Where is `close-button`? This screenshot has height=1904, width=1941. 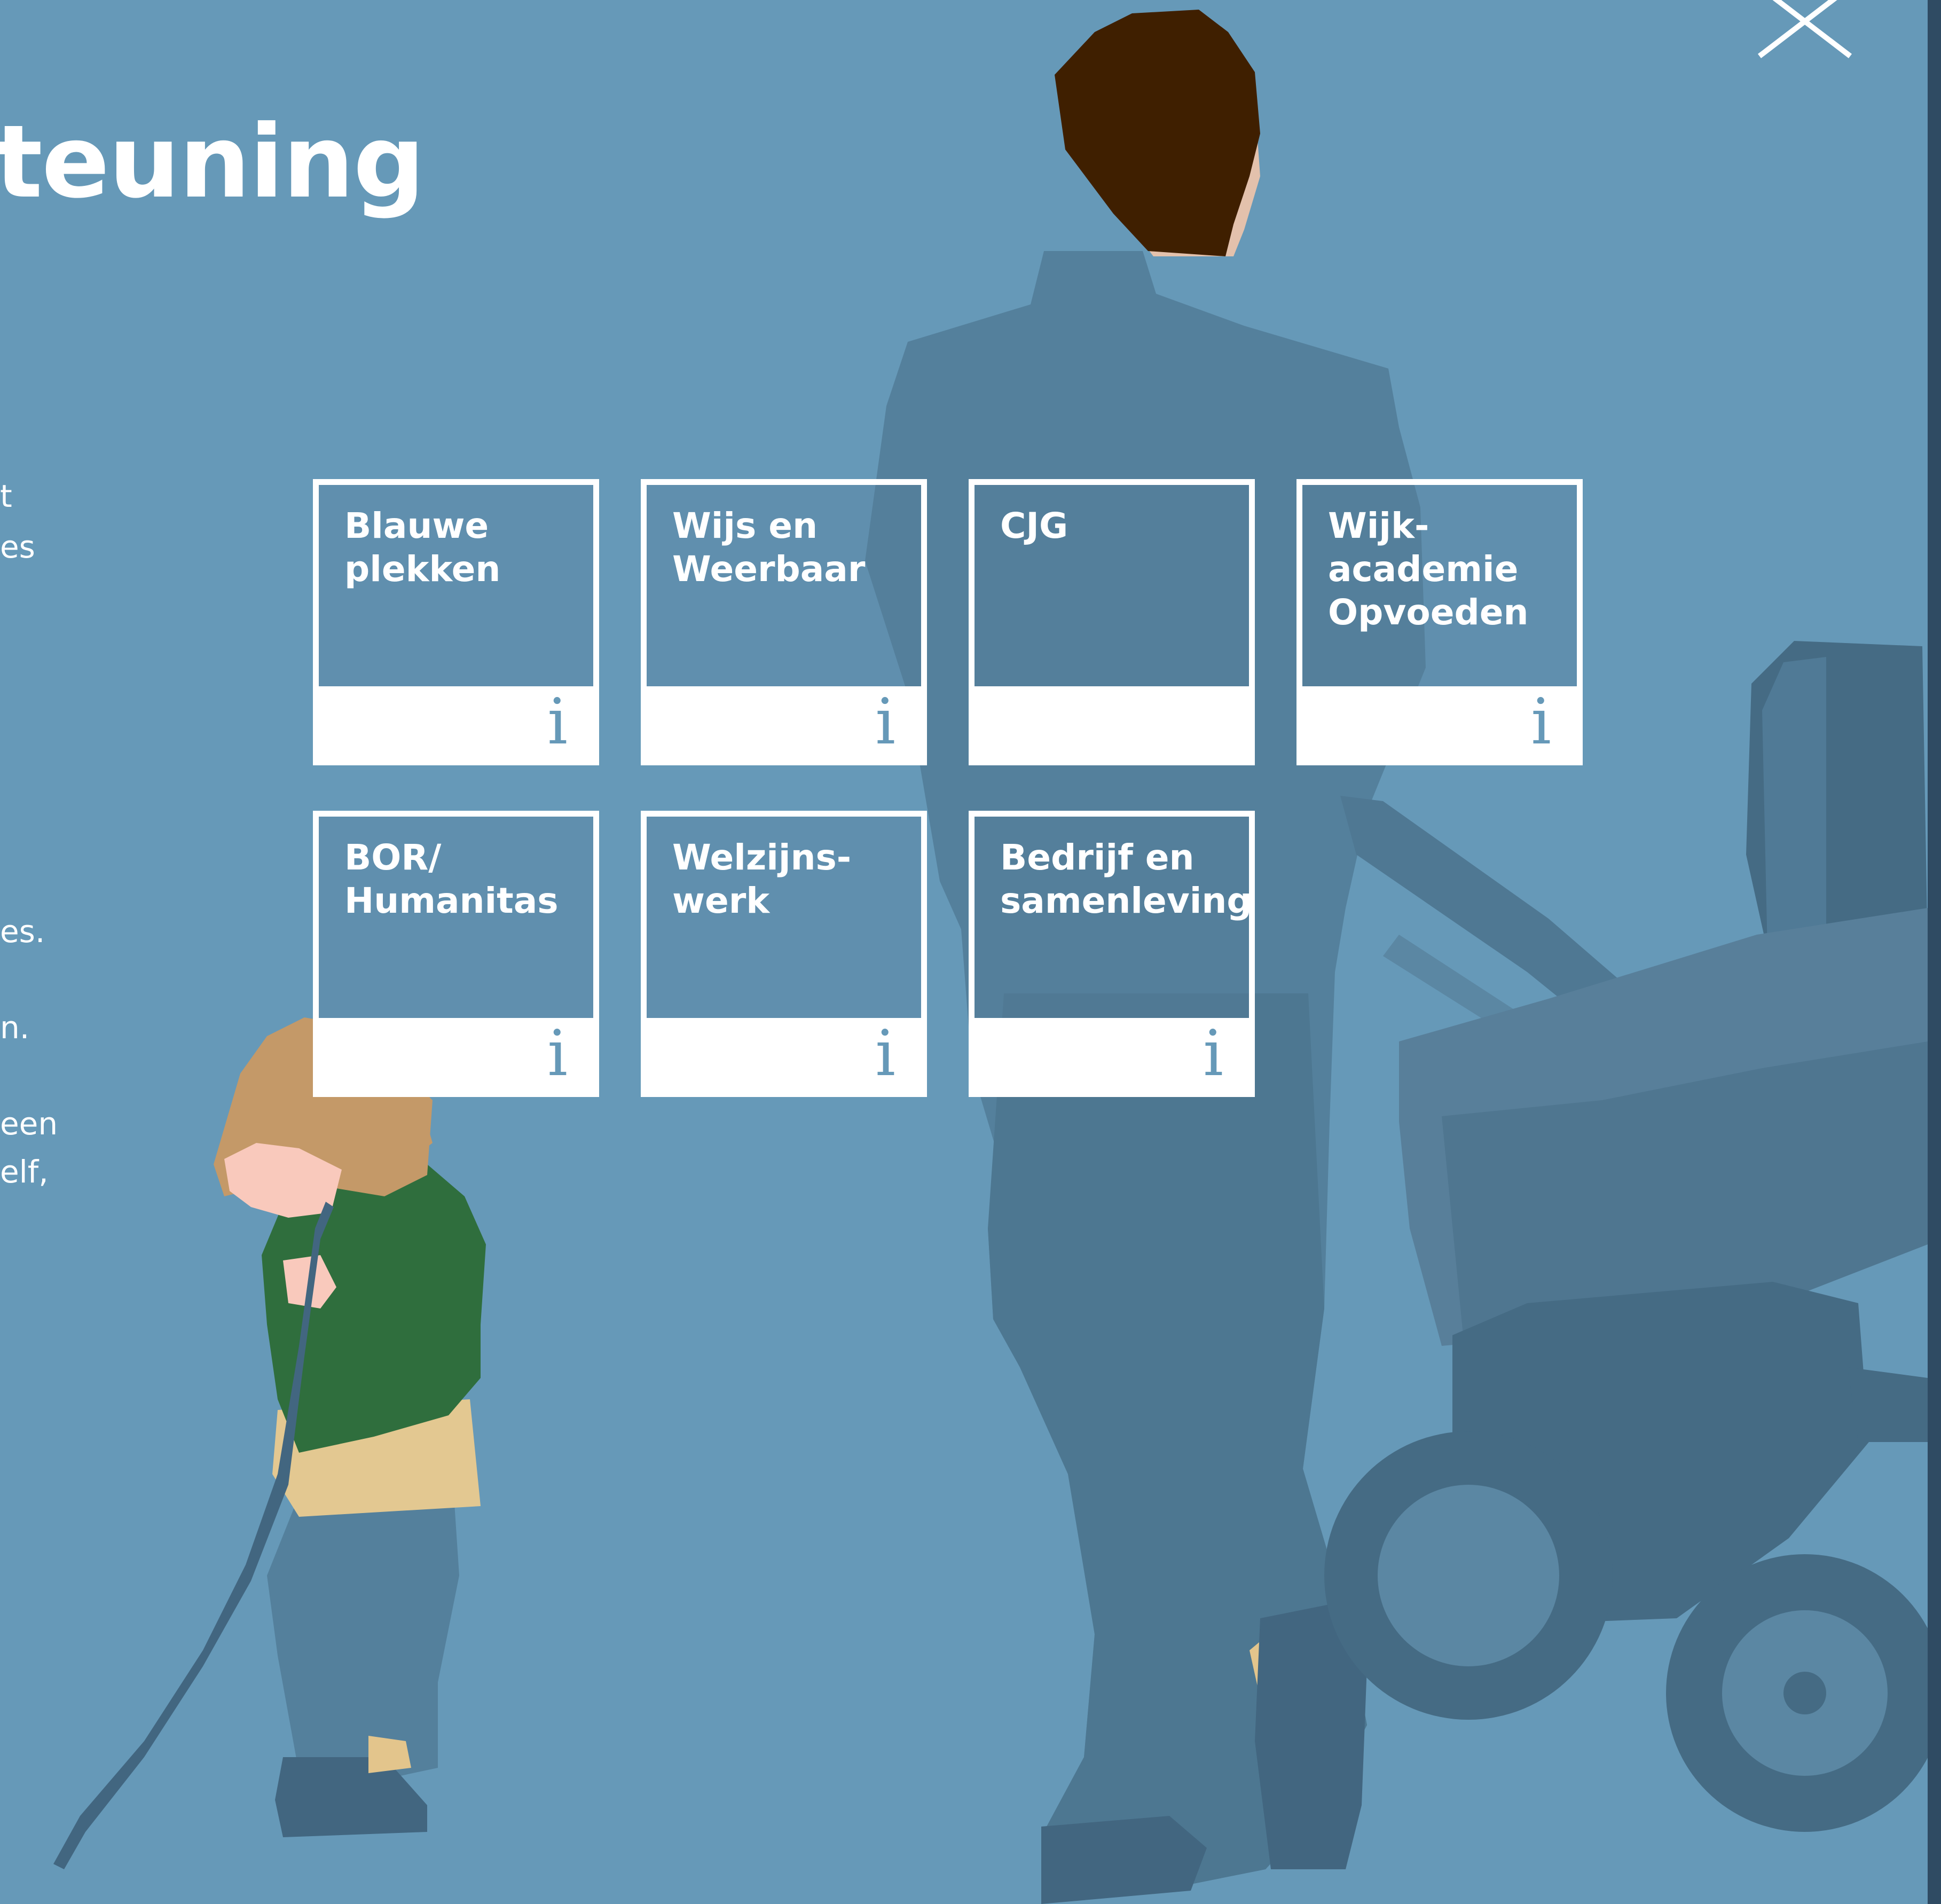
close-button is located at coordinates (1805, 32).